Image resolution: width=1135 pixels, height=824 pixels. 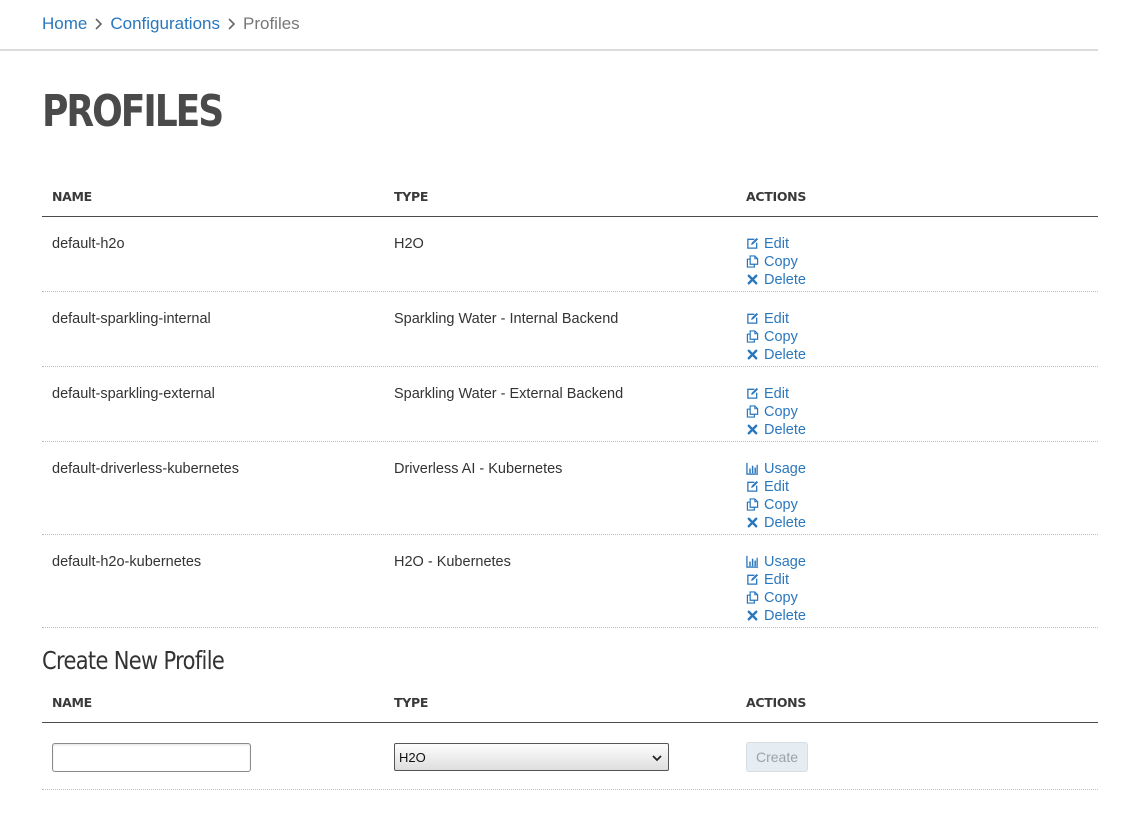 I want to click on profile-type: Driverless AI - Kubernetes, so click(x=478, y=469).